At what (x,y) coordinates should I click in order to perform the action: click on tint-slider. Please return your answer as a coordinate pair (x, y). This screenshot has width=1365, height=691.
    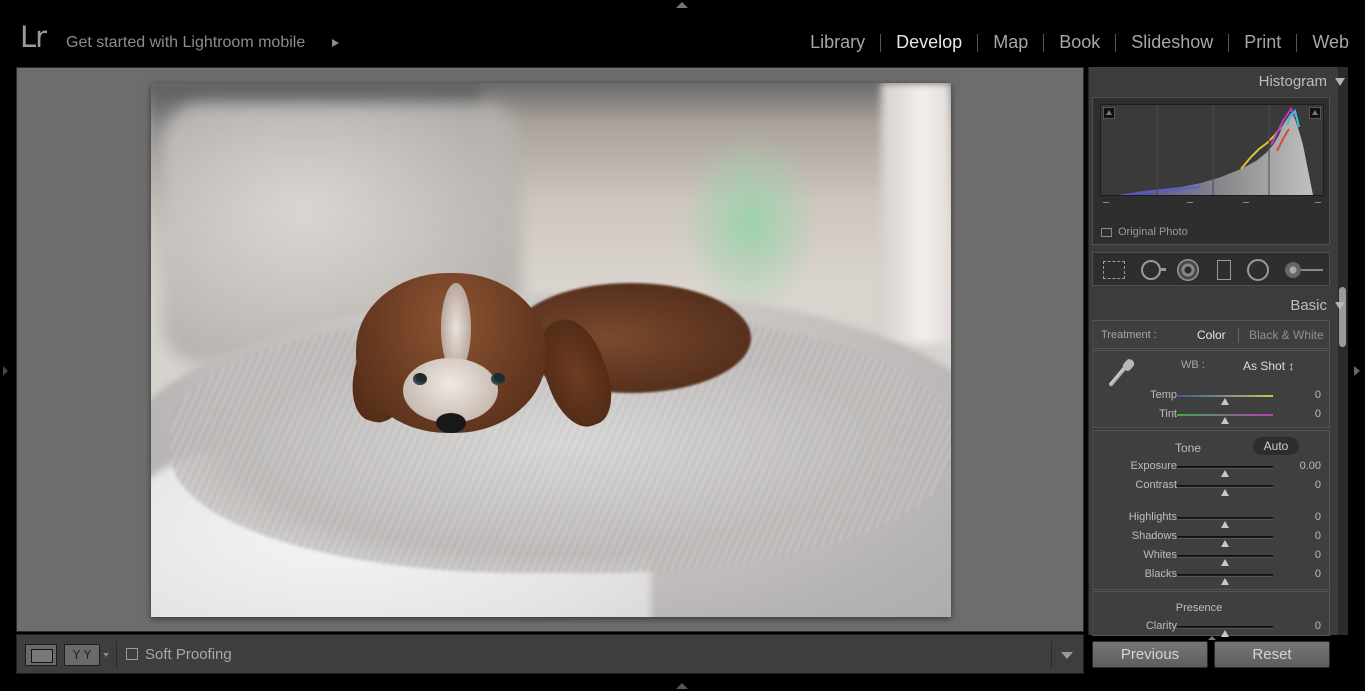
    Looking at the image, I should click on (1225, 419).